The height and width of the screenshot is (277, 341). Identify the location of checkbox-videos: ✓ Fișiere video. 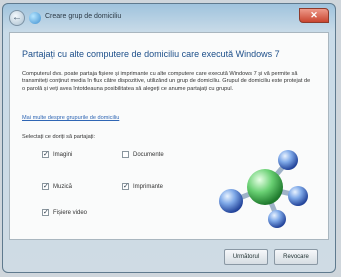
(64, 212).